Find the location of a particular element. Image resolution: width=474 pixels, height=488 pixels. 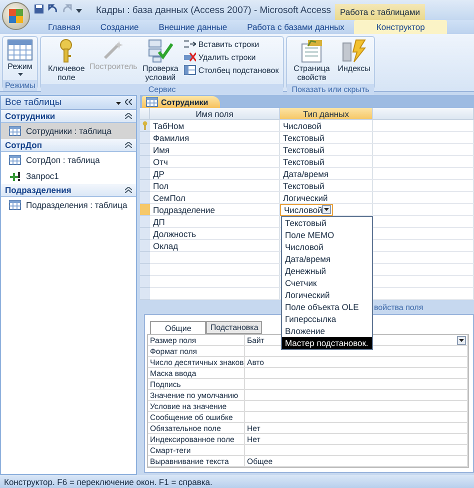

section-label: войства поля is located at coordinates (399, 307).